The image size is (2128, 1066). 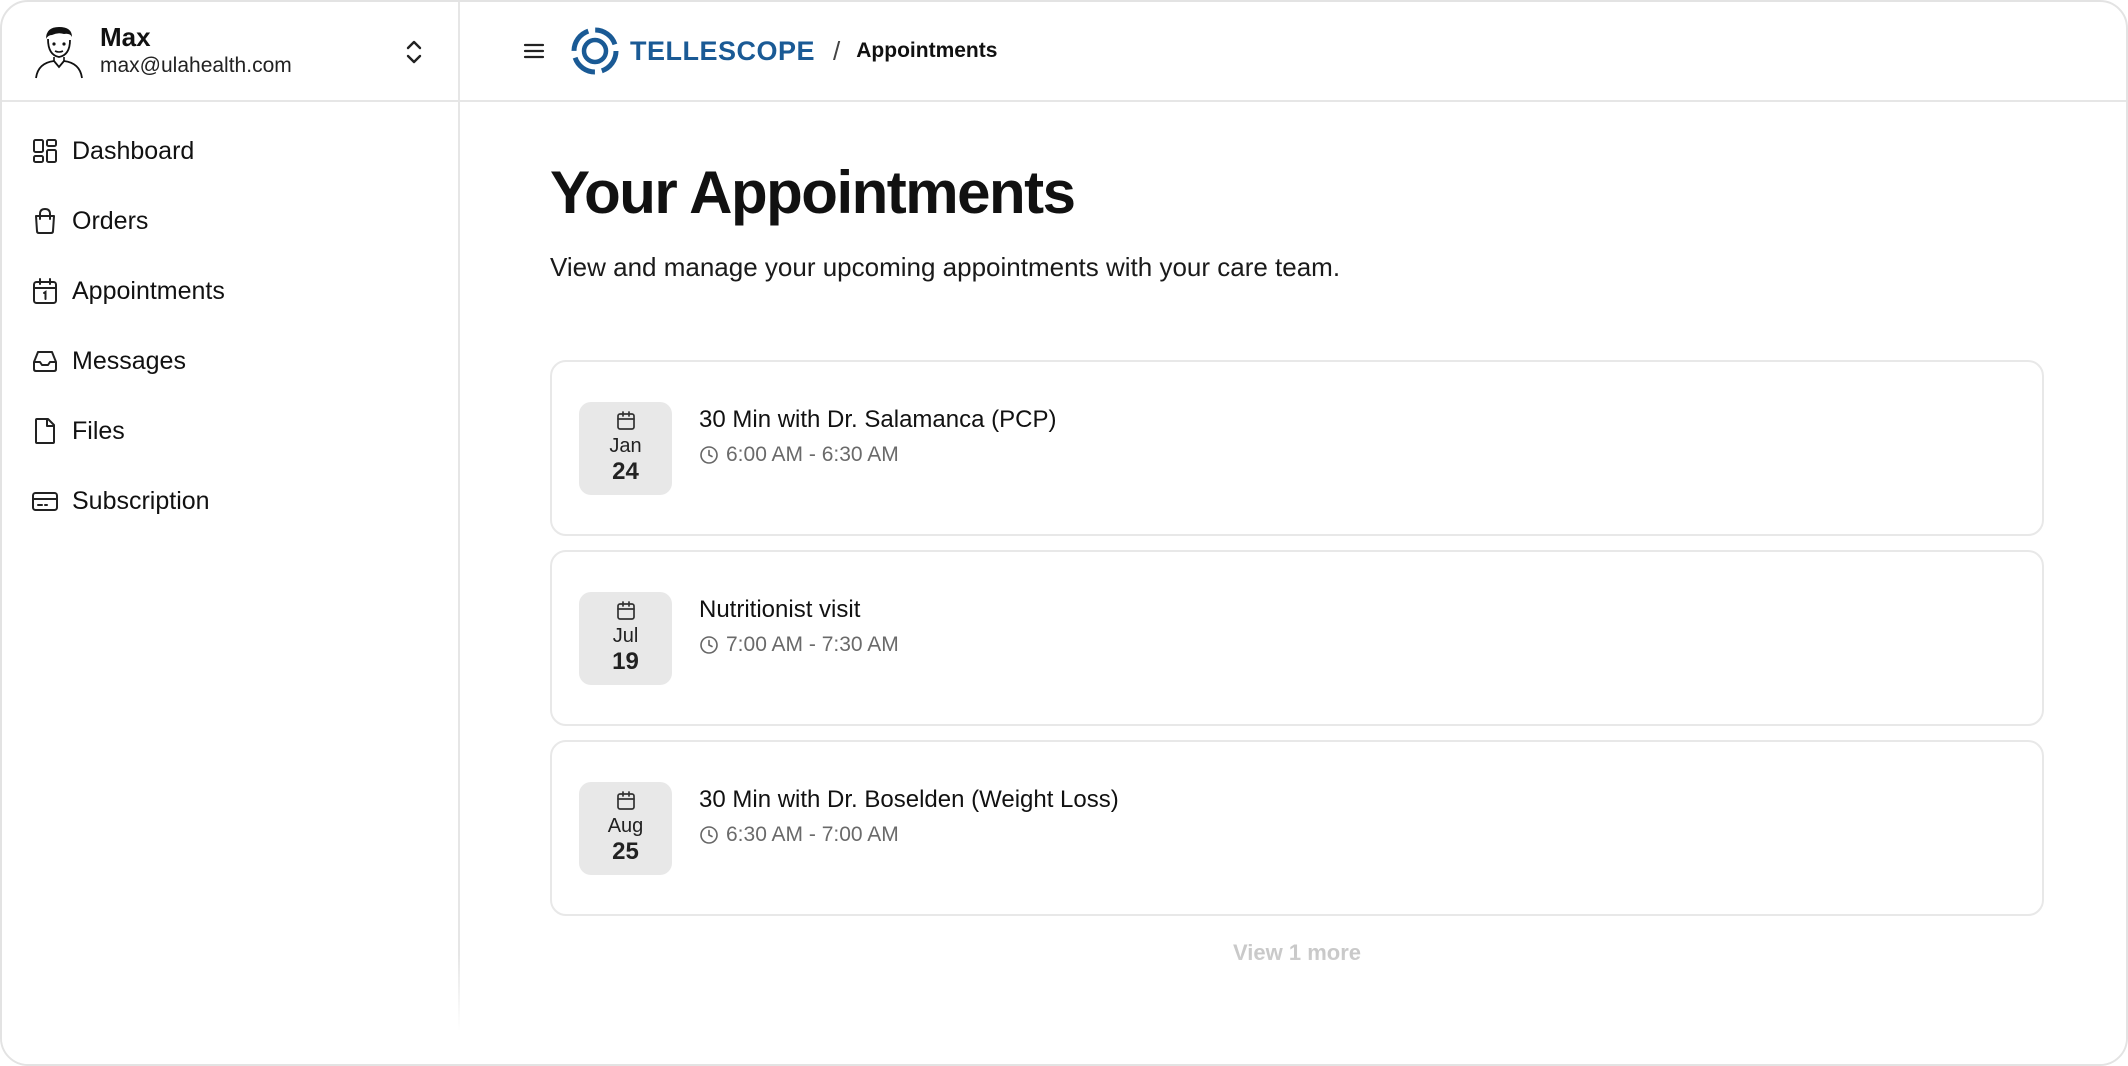 I want to click on sidebar-item-files: Files, so click(x=230, y=431).